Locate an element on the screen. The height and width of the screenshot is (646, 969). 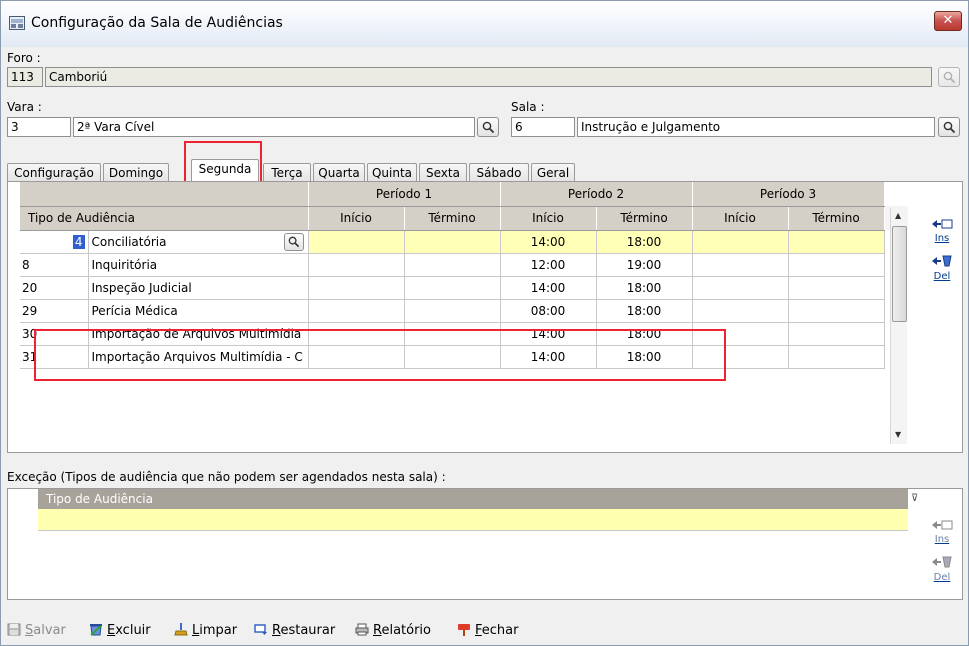
scrollbar-thumb is located at coordinates (899, 274).